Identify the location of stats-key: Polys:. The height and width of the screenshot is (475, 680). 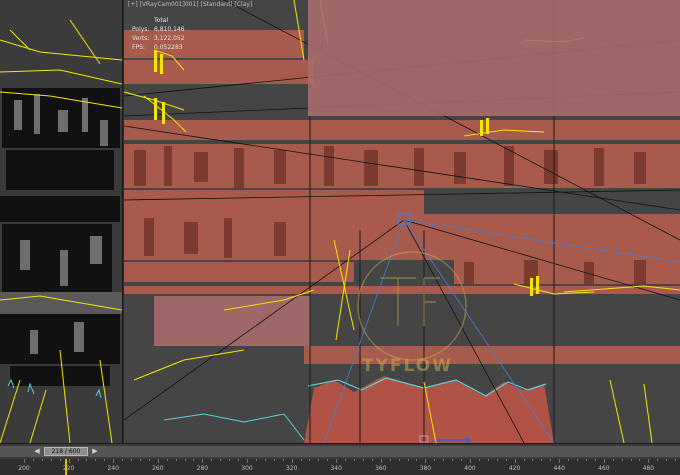
(141, 29).